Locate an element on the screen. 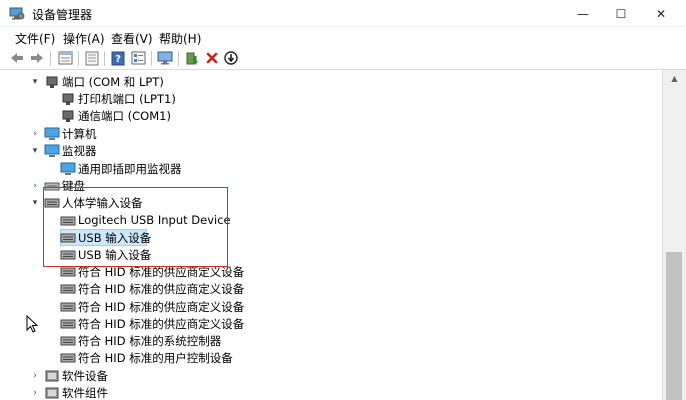  disable-button is located at coordinates (231, 58).